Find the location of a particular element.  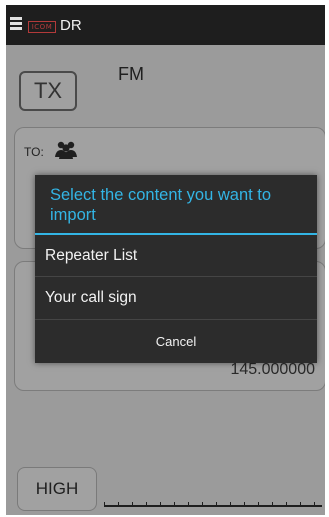

meter-scale is located at coordinates (213, 508).